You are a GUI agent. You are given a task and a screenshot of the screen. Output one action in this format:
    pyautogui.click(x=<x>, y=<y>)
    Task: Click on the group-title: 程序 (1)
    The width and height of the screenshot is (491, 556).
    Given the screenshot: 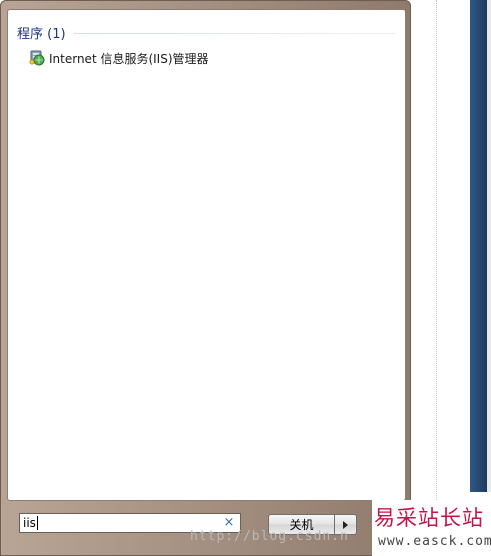 What is the action you would take?
    pyautogui.click(x=41, y=34)
    